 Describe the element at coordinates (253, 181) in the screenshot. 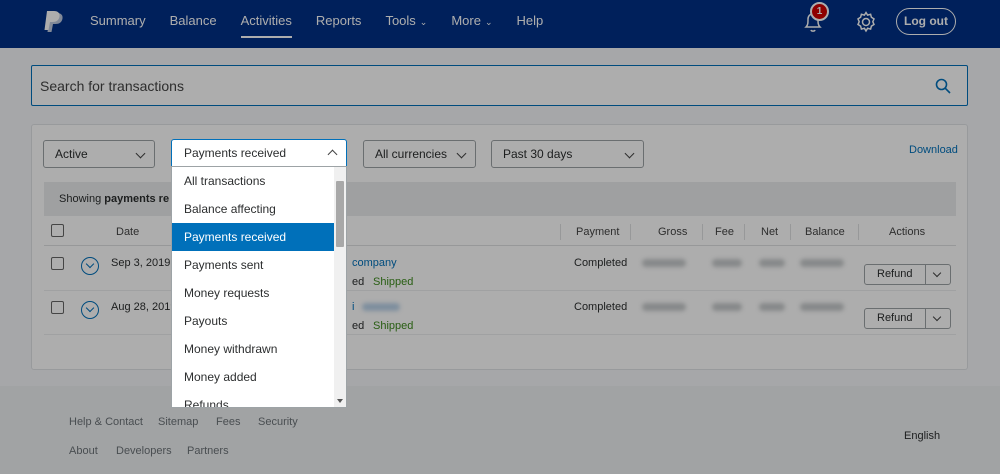

I see `option-all-transactions: All transactions` at that location.